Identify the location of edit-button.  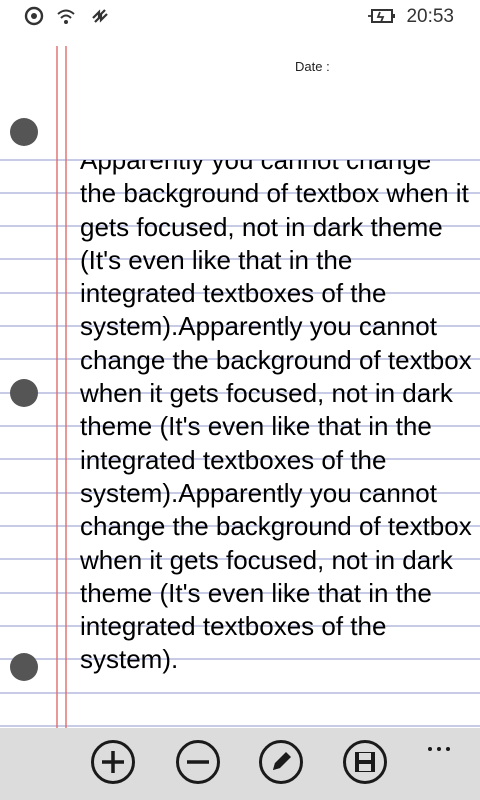
(281, 762).